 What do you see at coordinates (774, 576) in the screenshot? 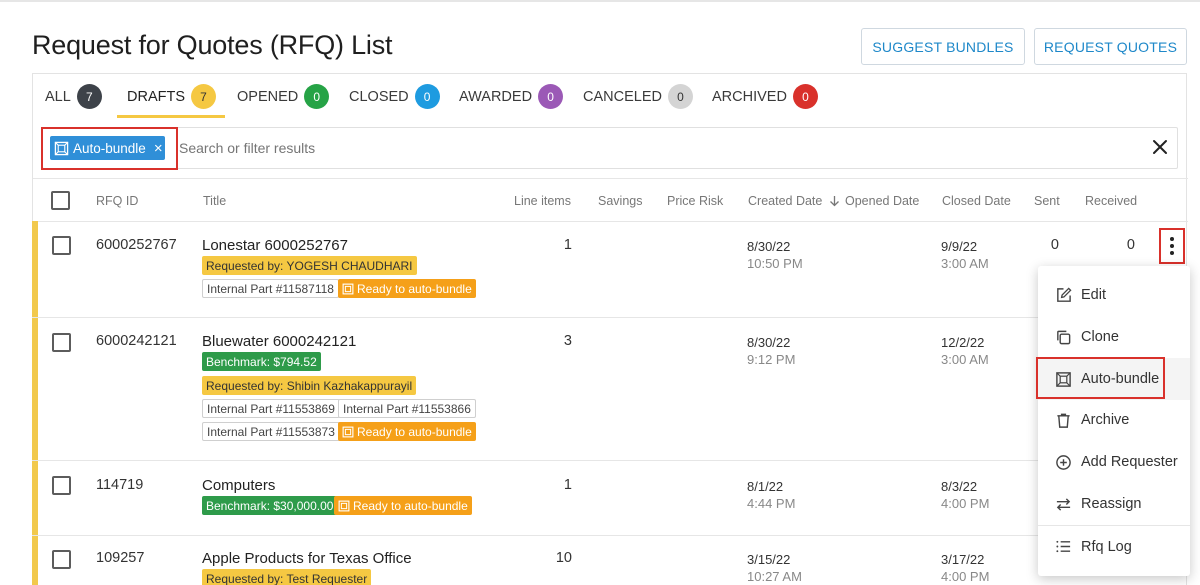
I see `created-time: 10:27 AM` at bounding box center [774, 576].